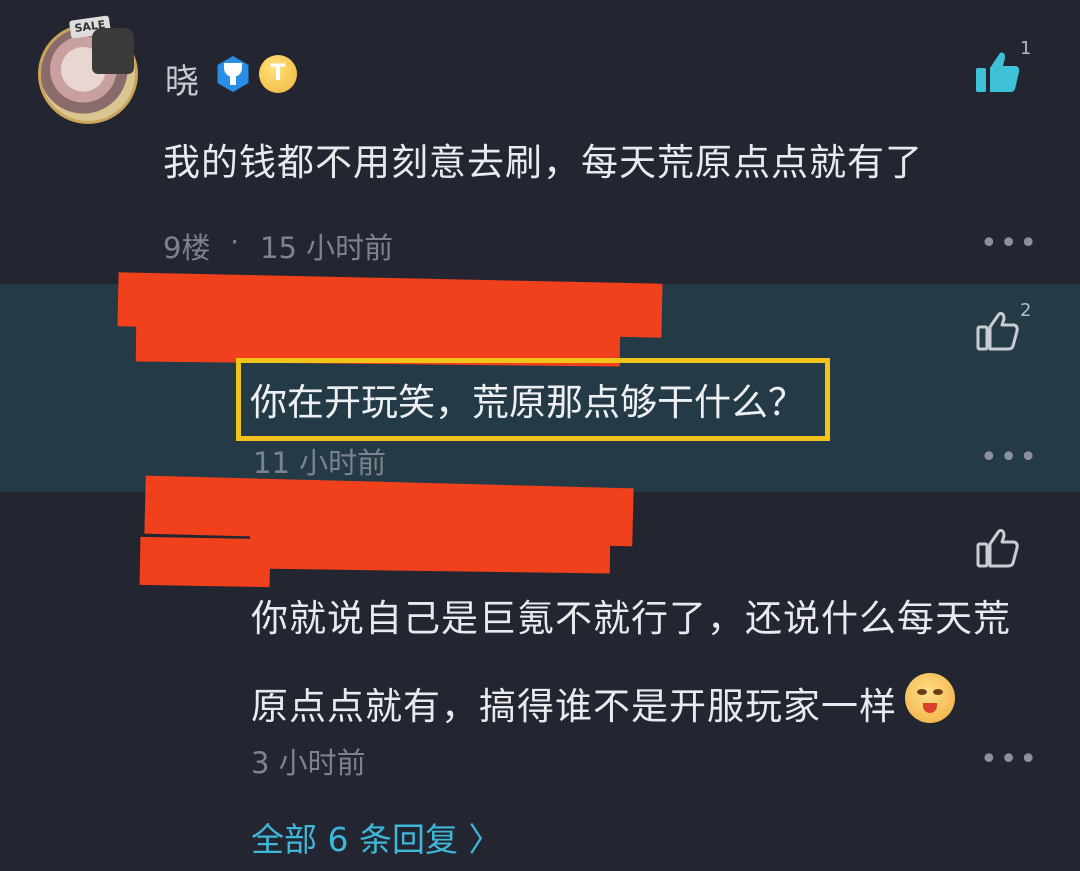  Describe the element at coordinates (376, 837) in the screenshot. I see `view-all-replies-link: 全部 6 条回复 〉` at that location.